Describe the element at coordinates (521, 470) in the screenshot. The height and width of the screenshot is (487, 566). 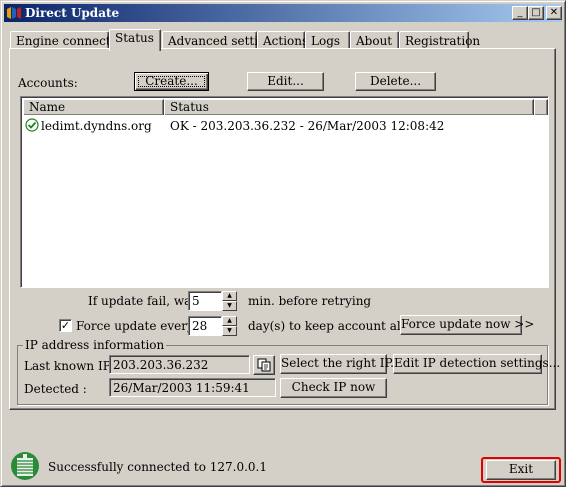
I see `exit-highlight-box` at that location.